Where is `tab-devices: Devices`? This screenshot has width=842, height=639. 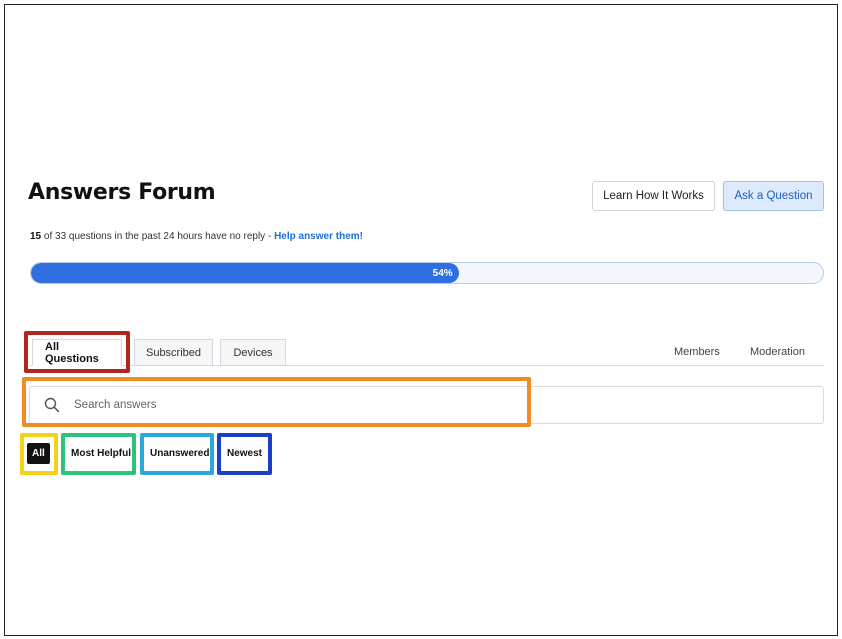
tab-devices: Devices is located at coordinates (253, 352).